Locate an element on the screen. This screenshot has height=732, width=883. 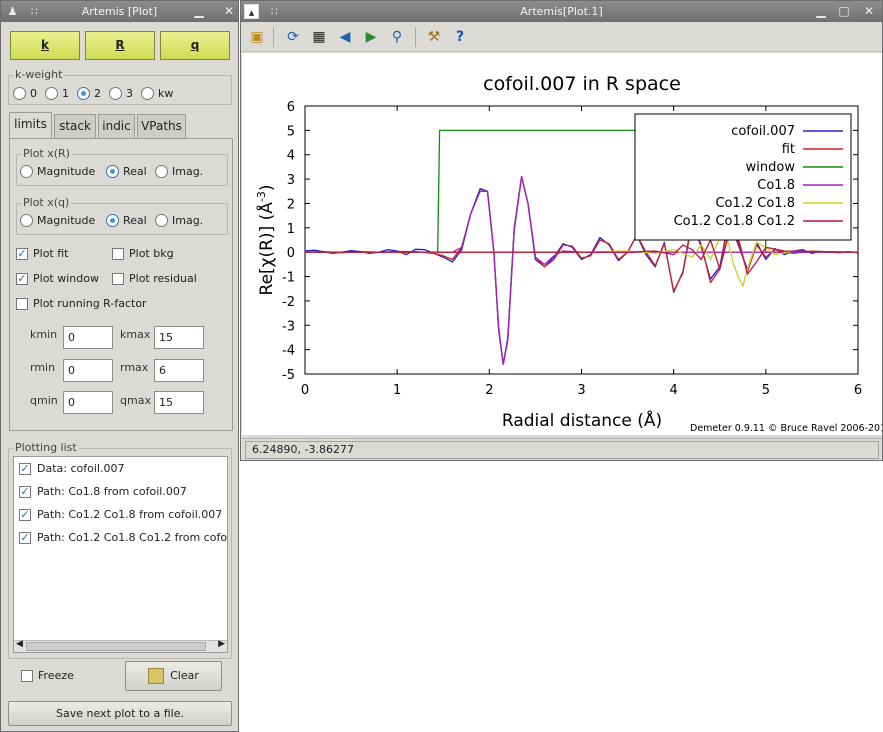
scroll-left-icon: ◀ is located at coordinates (19, 644).